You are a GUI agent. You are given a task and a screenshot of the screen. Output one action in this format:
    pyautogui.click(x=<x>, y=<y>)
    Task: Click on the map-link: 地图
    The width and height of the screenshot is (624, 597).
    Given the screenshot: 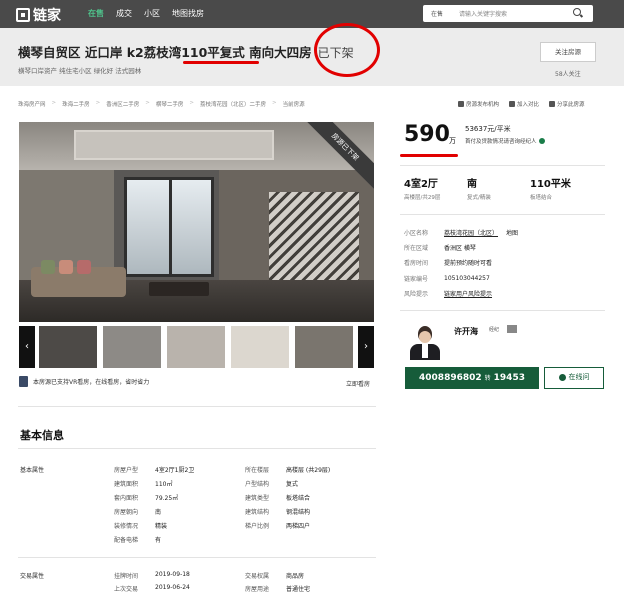 What is the action you would take?
    pyautogui.click(x=512, y=232)
    